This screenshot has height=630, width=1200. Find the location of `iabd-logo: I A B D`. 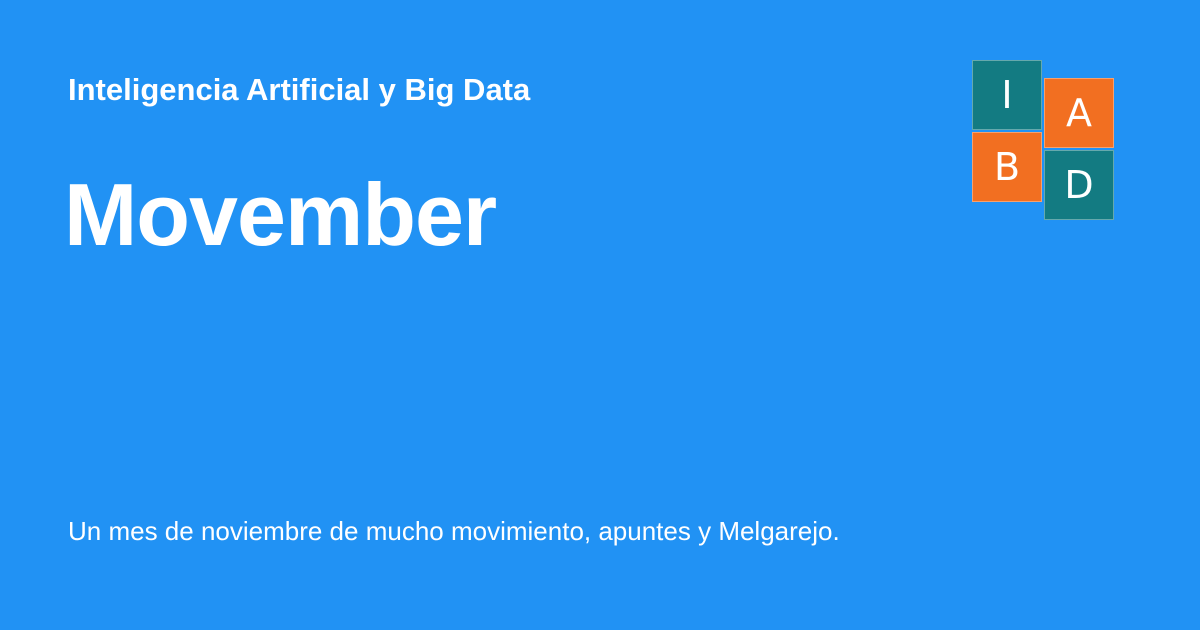

iabd-logo: I A B D is located at coordinates (1044, 141).